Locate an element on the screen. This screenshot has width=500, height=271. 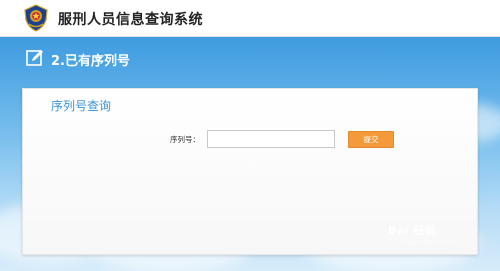
edit-icon is located at coordinates (34, 58).